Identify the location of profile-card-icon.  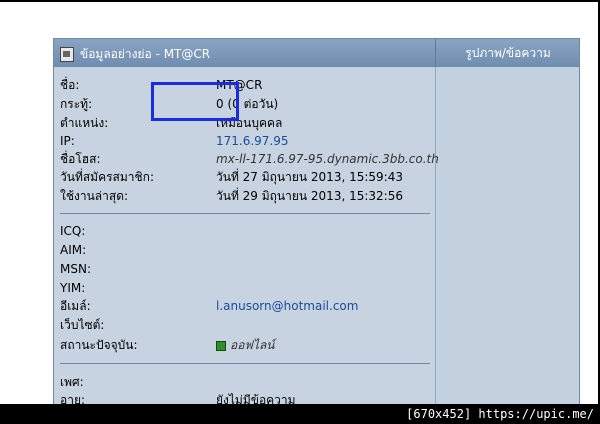
(67, 54).